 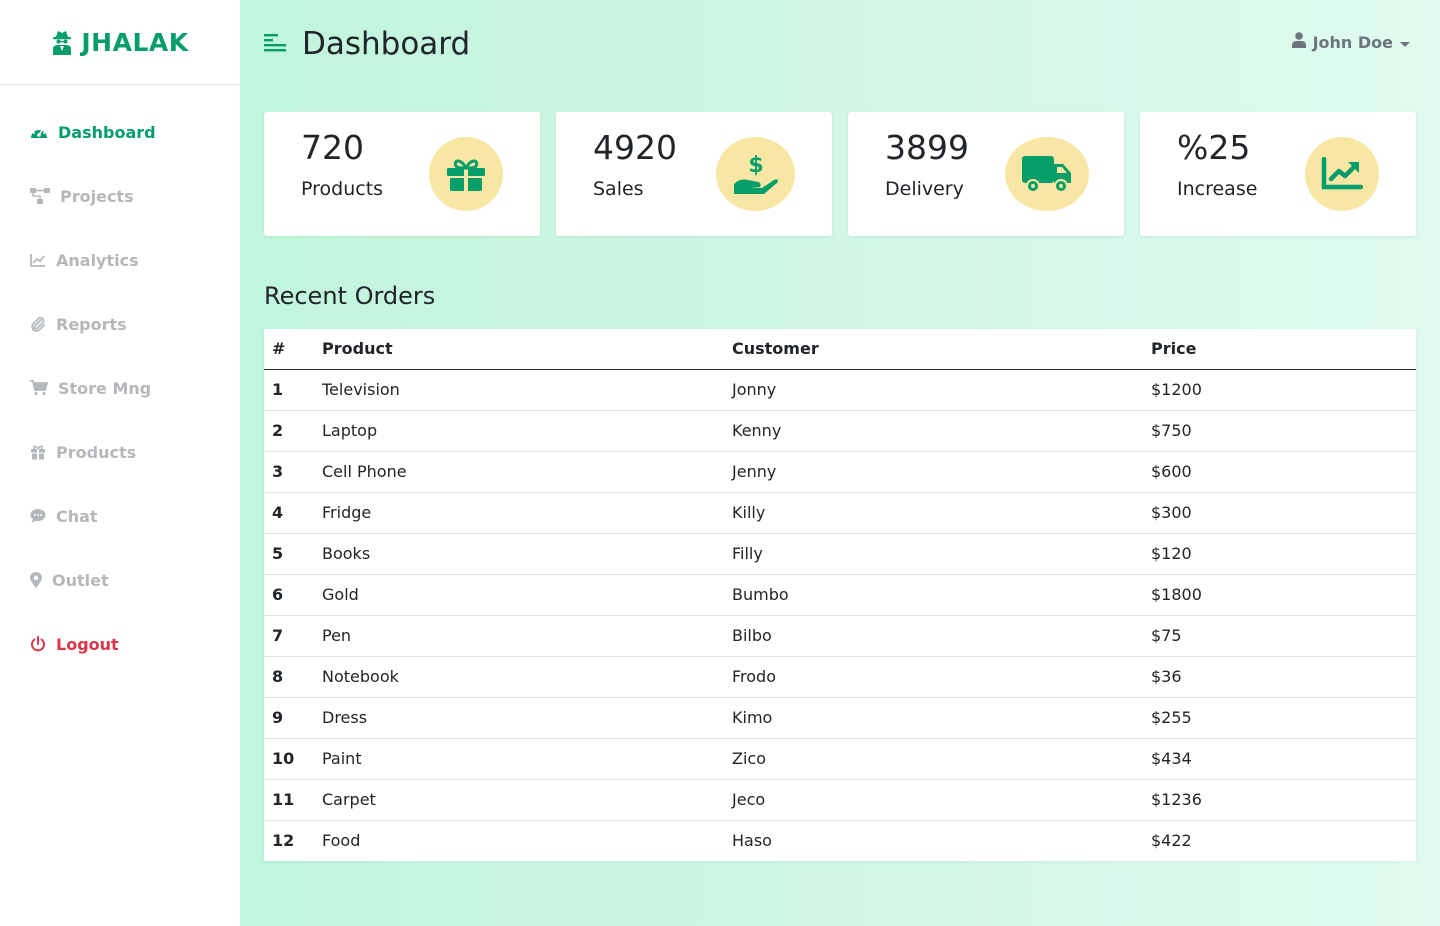 What do you see at coordinates (97, 196) in the screenshot?
I see `sidebar-item-label: Projects` at bounding box center [97, 196].